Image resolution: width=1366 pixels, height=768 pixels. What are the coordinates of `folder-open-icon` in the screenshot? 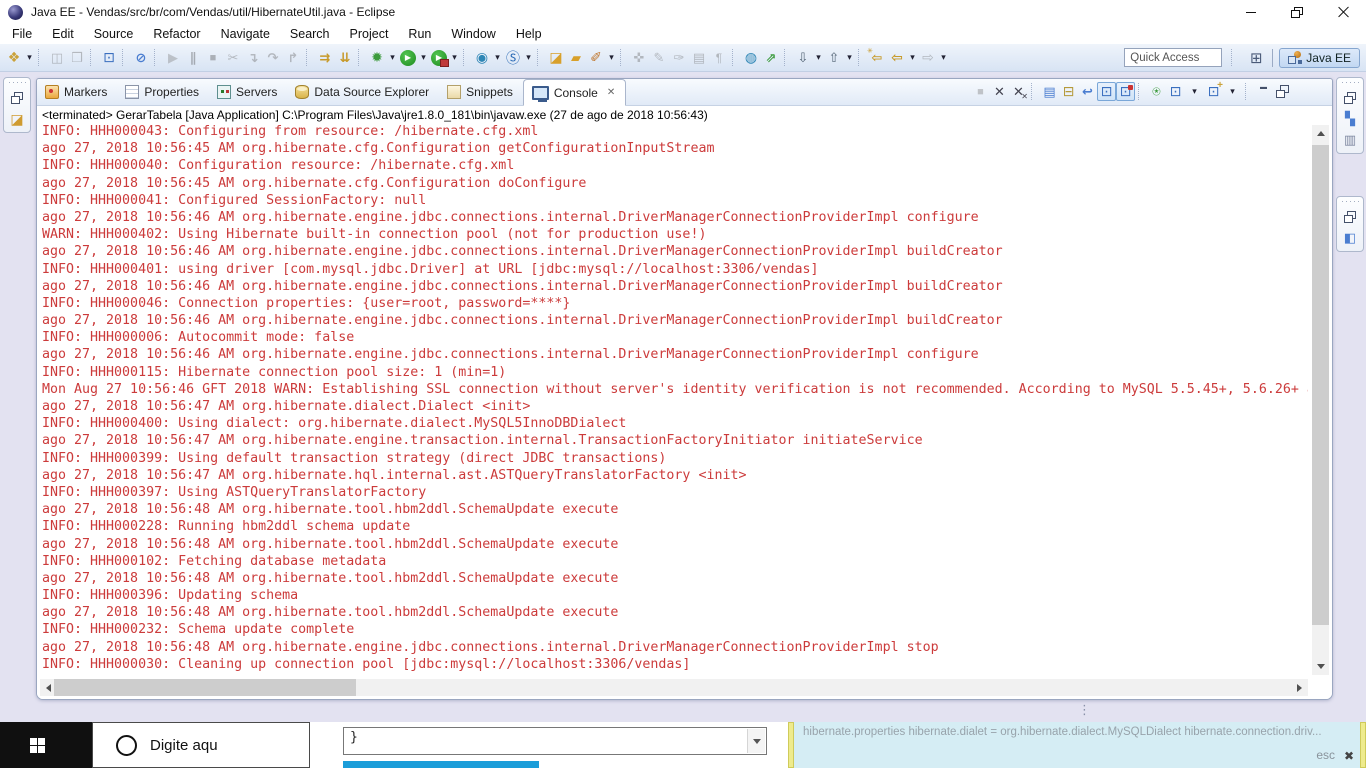 It's located at (556, 58).